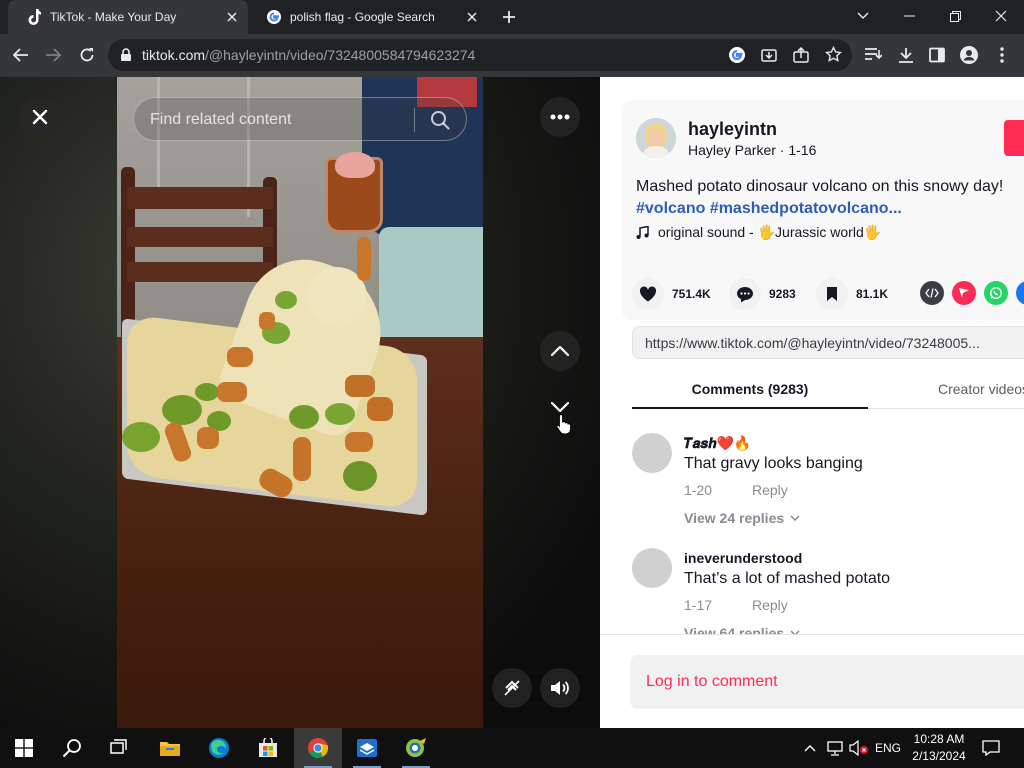 Image resolution: width=1024 pixels, height=768 pixels. Describe the element at coordinates (220, 120) in the screenshot. I see `related-search-placeholder: Find related content` at that location.